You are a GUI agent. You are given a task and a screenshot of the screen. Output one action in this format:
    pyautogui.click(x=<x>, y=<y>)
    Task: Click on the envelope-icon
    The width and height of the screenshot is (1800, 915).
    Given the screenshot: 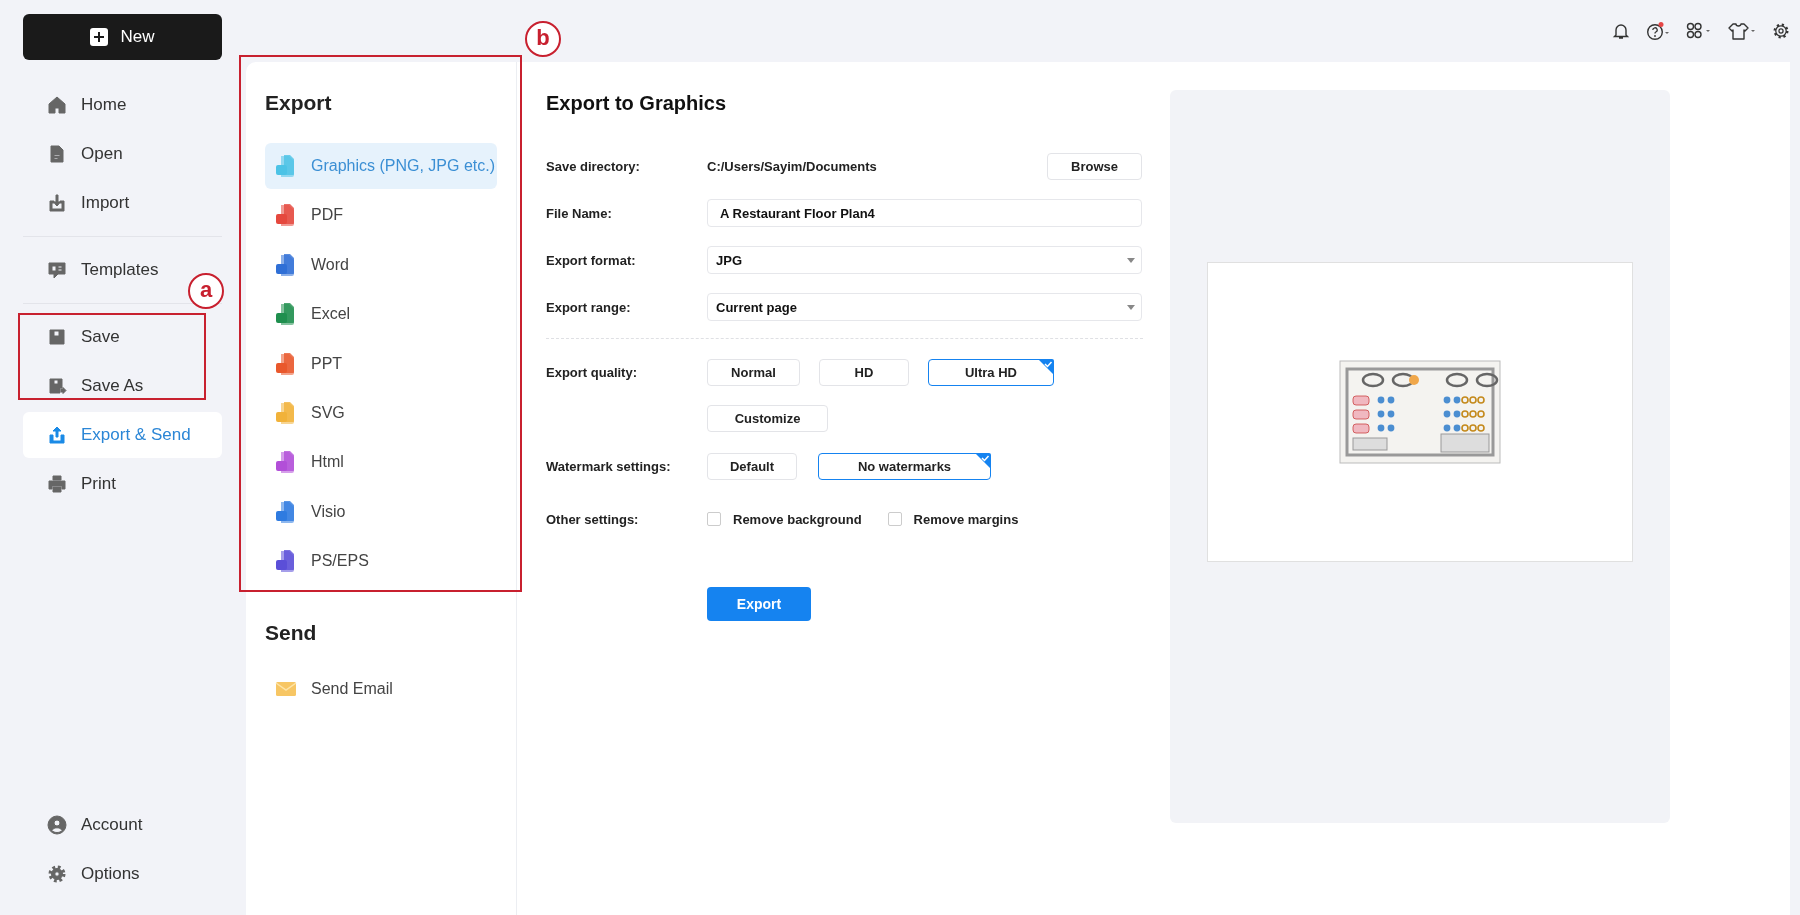 What is the action you would take?
    pyautogui.click(x=286, y=689)
    